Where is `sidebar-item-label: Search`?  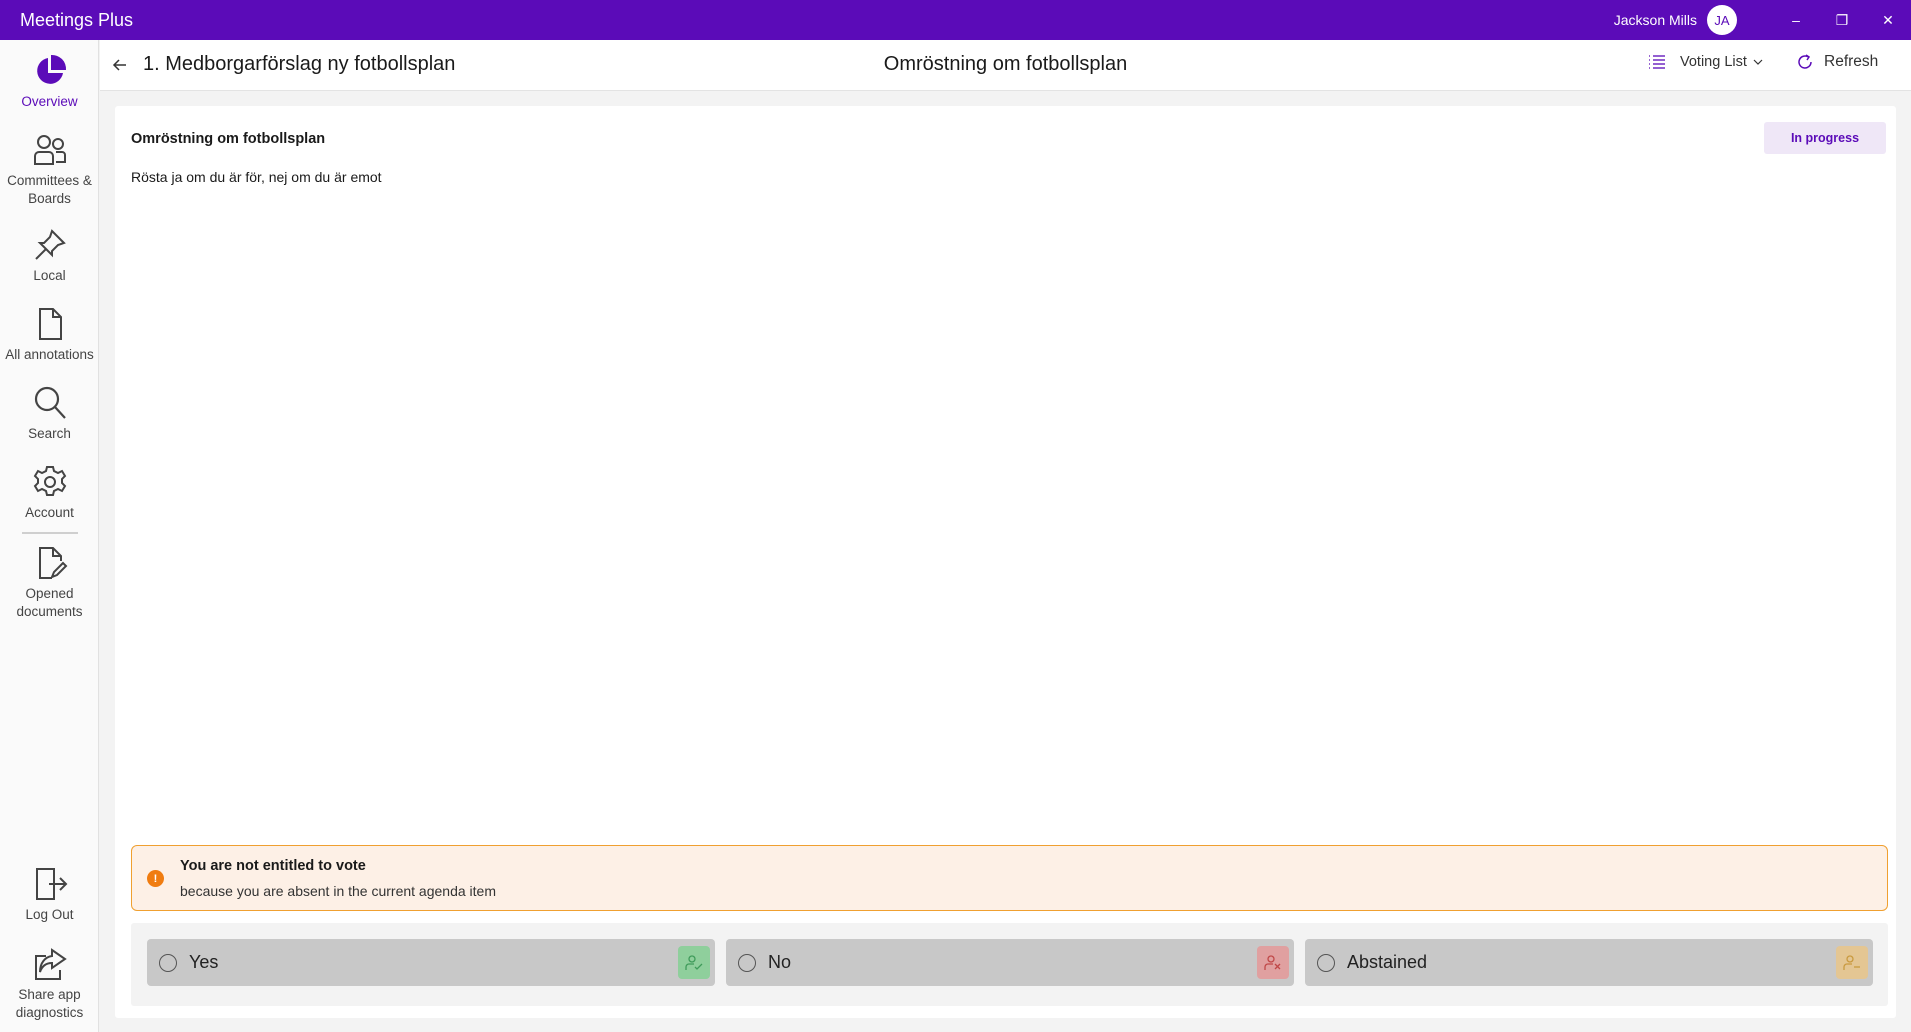 sidebar-item-label: Search is located at coordinates (49, 433).